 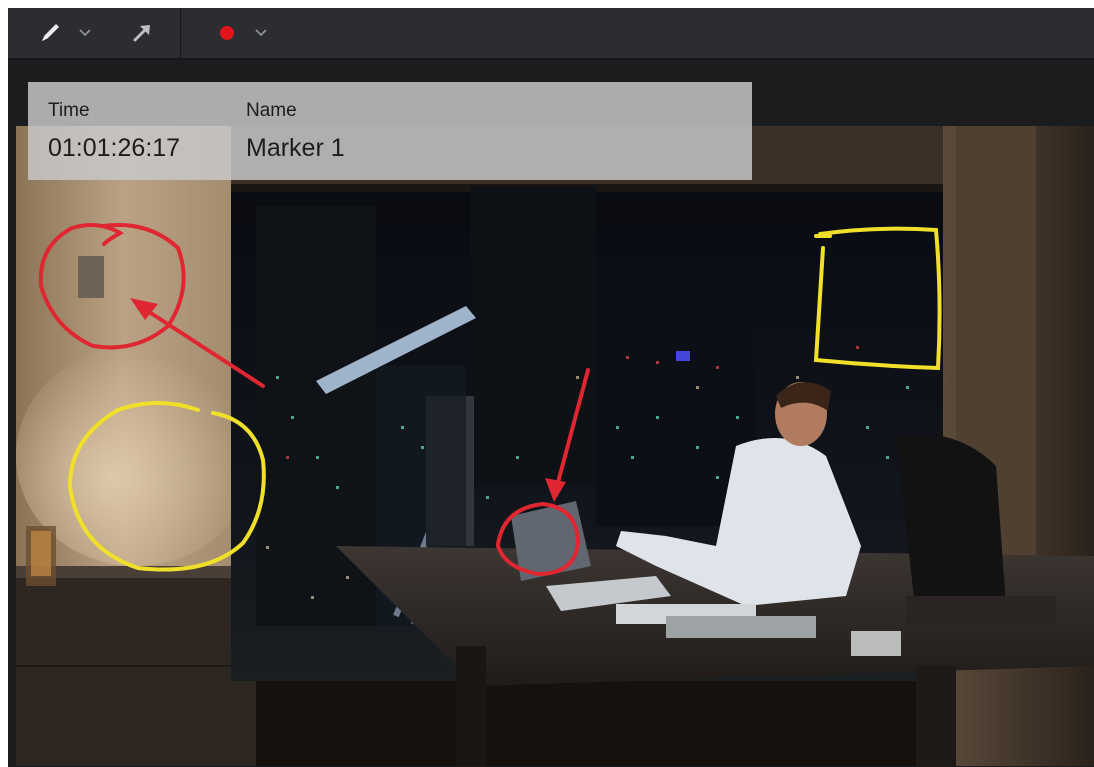 What do you see at coordinates (69, 110) in the screenshot?
I see `time-label: Time` at bounding box center [69, 110].